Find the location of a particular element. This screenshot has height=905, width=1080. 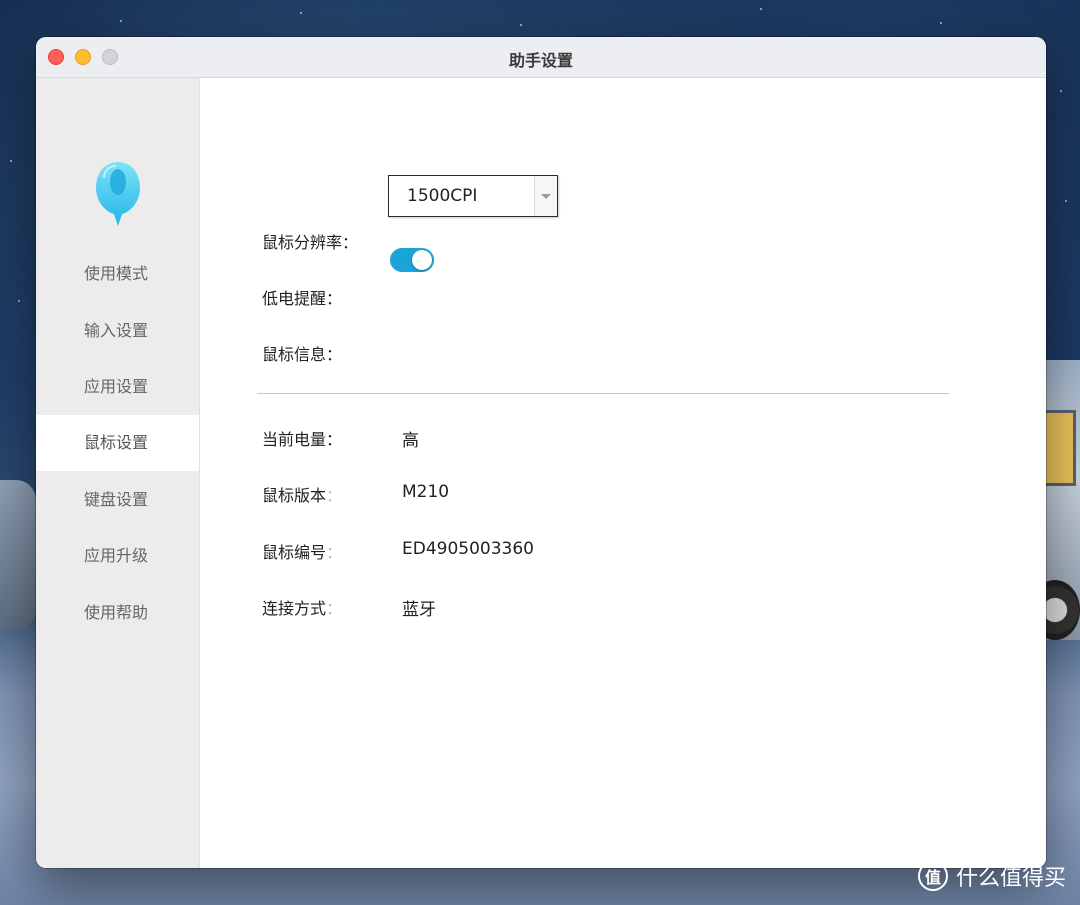

watermark-logo-icon: 值 is located at coordinates (932, 876).